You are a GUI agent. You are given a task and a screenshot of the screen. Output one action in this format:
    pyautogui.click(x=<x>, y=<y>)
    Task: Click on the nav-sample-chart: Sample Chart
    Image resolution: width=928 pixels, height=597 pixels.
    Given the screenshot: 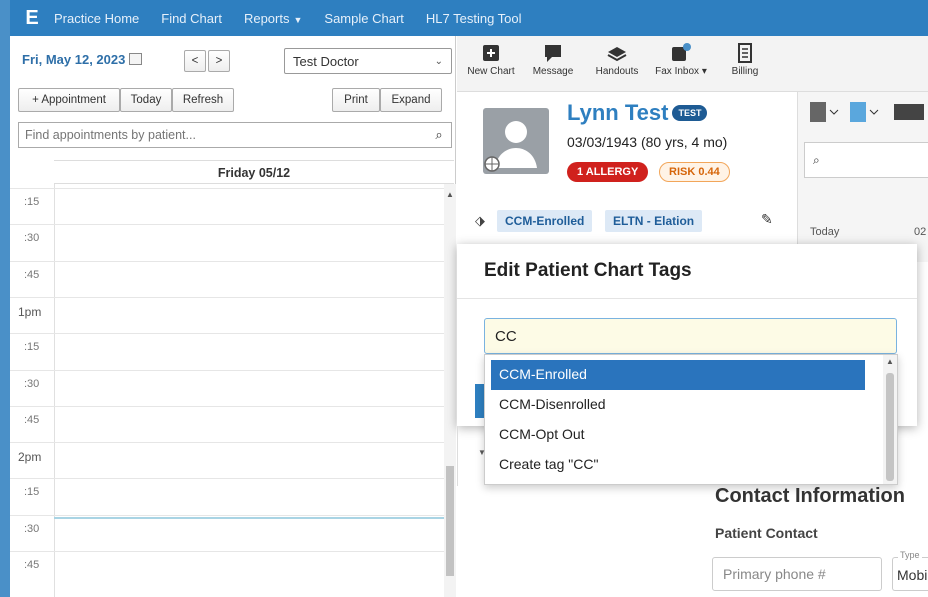 What is the action you would take?
    pyautogui.click(x=363, y=18)
    